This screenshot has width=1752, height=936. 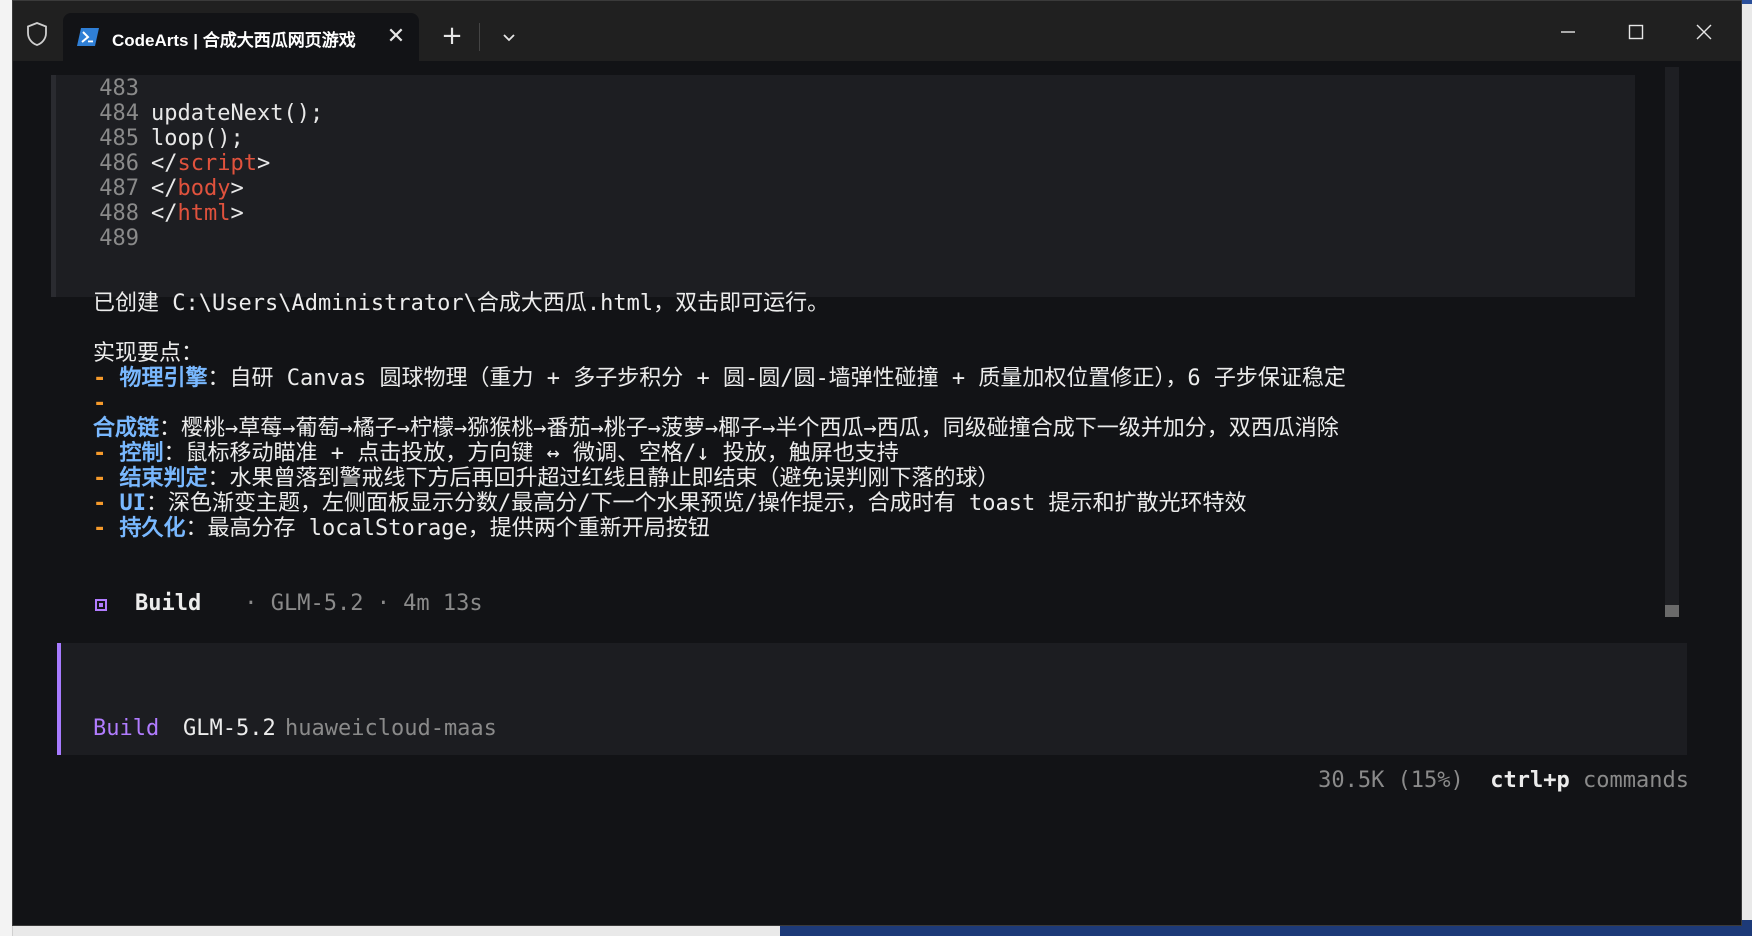 I want to click on code-line: 487 </body>, so click(x=171, y=188).